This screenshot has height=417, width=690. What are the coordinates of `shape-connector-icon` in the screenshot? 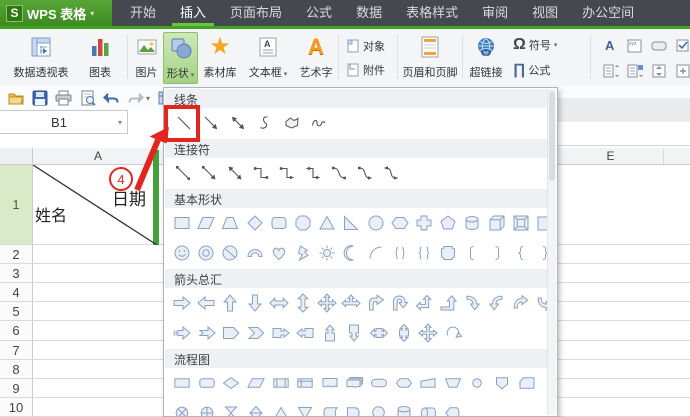 It's located at (477, 383).